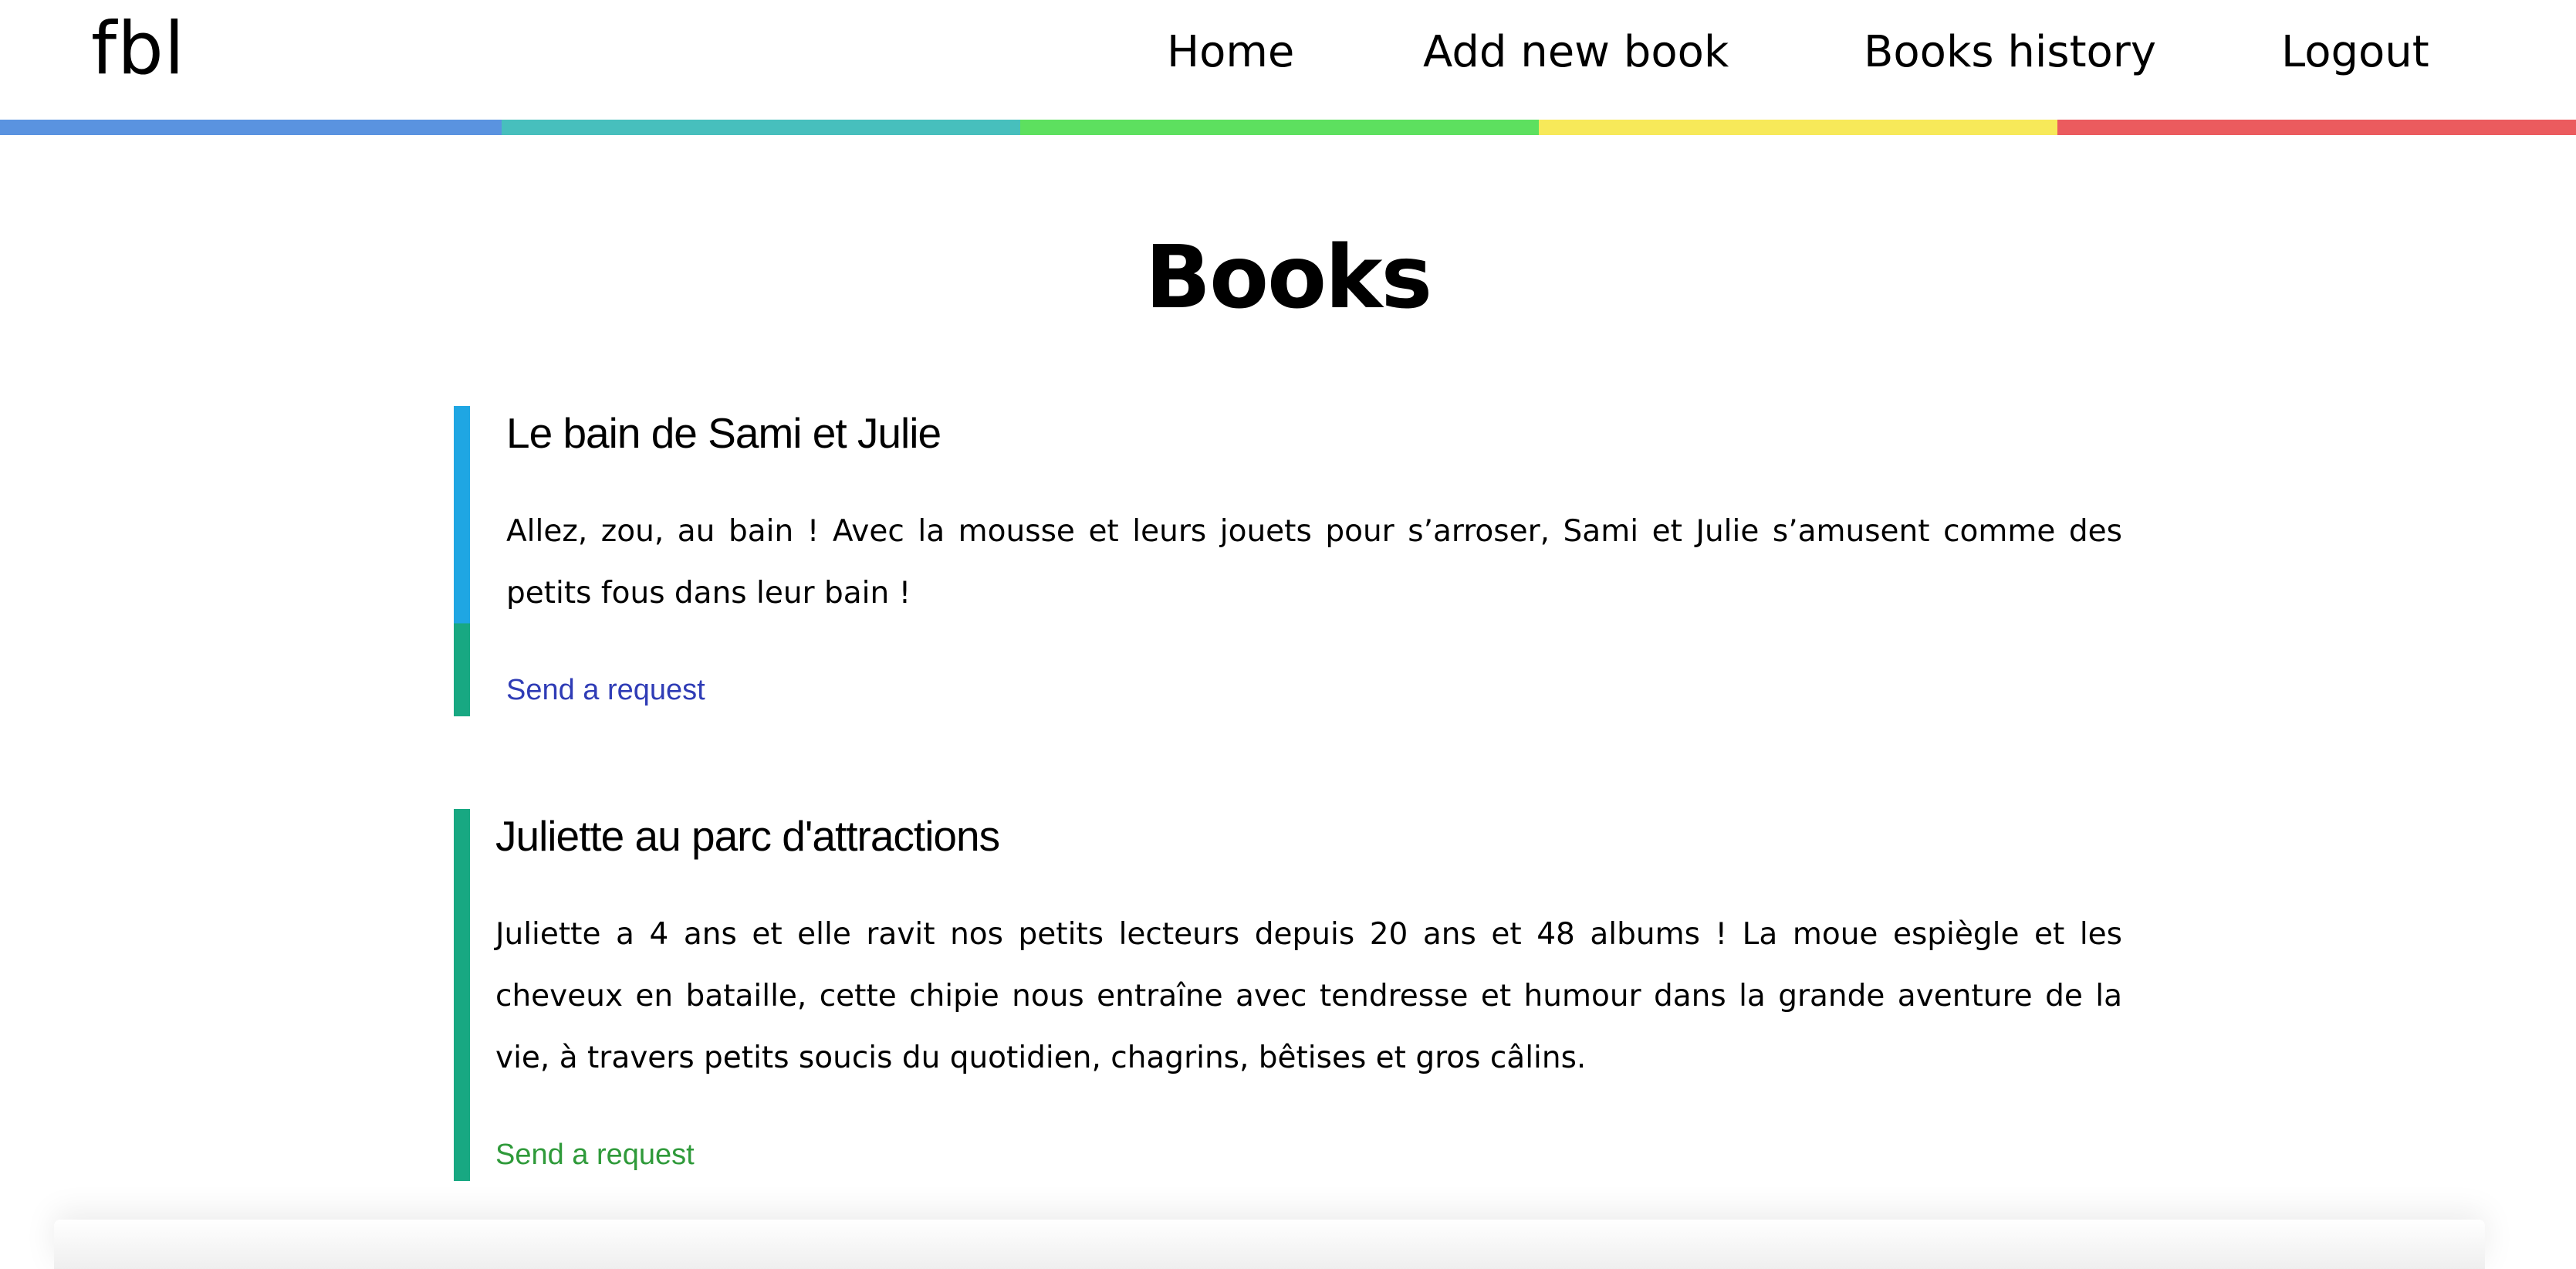 The height and width of the screenshot is (1269, 2576). I want to click on page-title: Books, so click(1288, 278).